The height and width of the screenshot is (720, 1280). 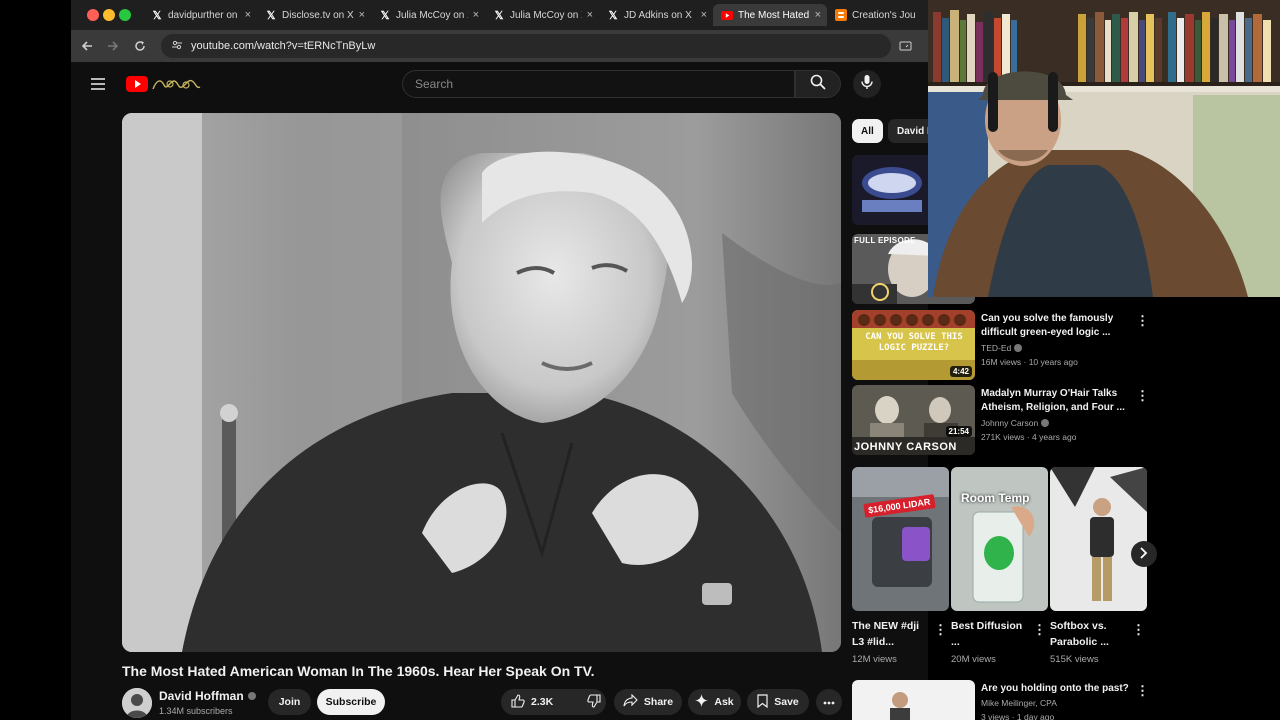 I want to click on channel-name: David Hoffman, so click(x=207, y=696).